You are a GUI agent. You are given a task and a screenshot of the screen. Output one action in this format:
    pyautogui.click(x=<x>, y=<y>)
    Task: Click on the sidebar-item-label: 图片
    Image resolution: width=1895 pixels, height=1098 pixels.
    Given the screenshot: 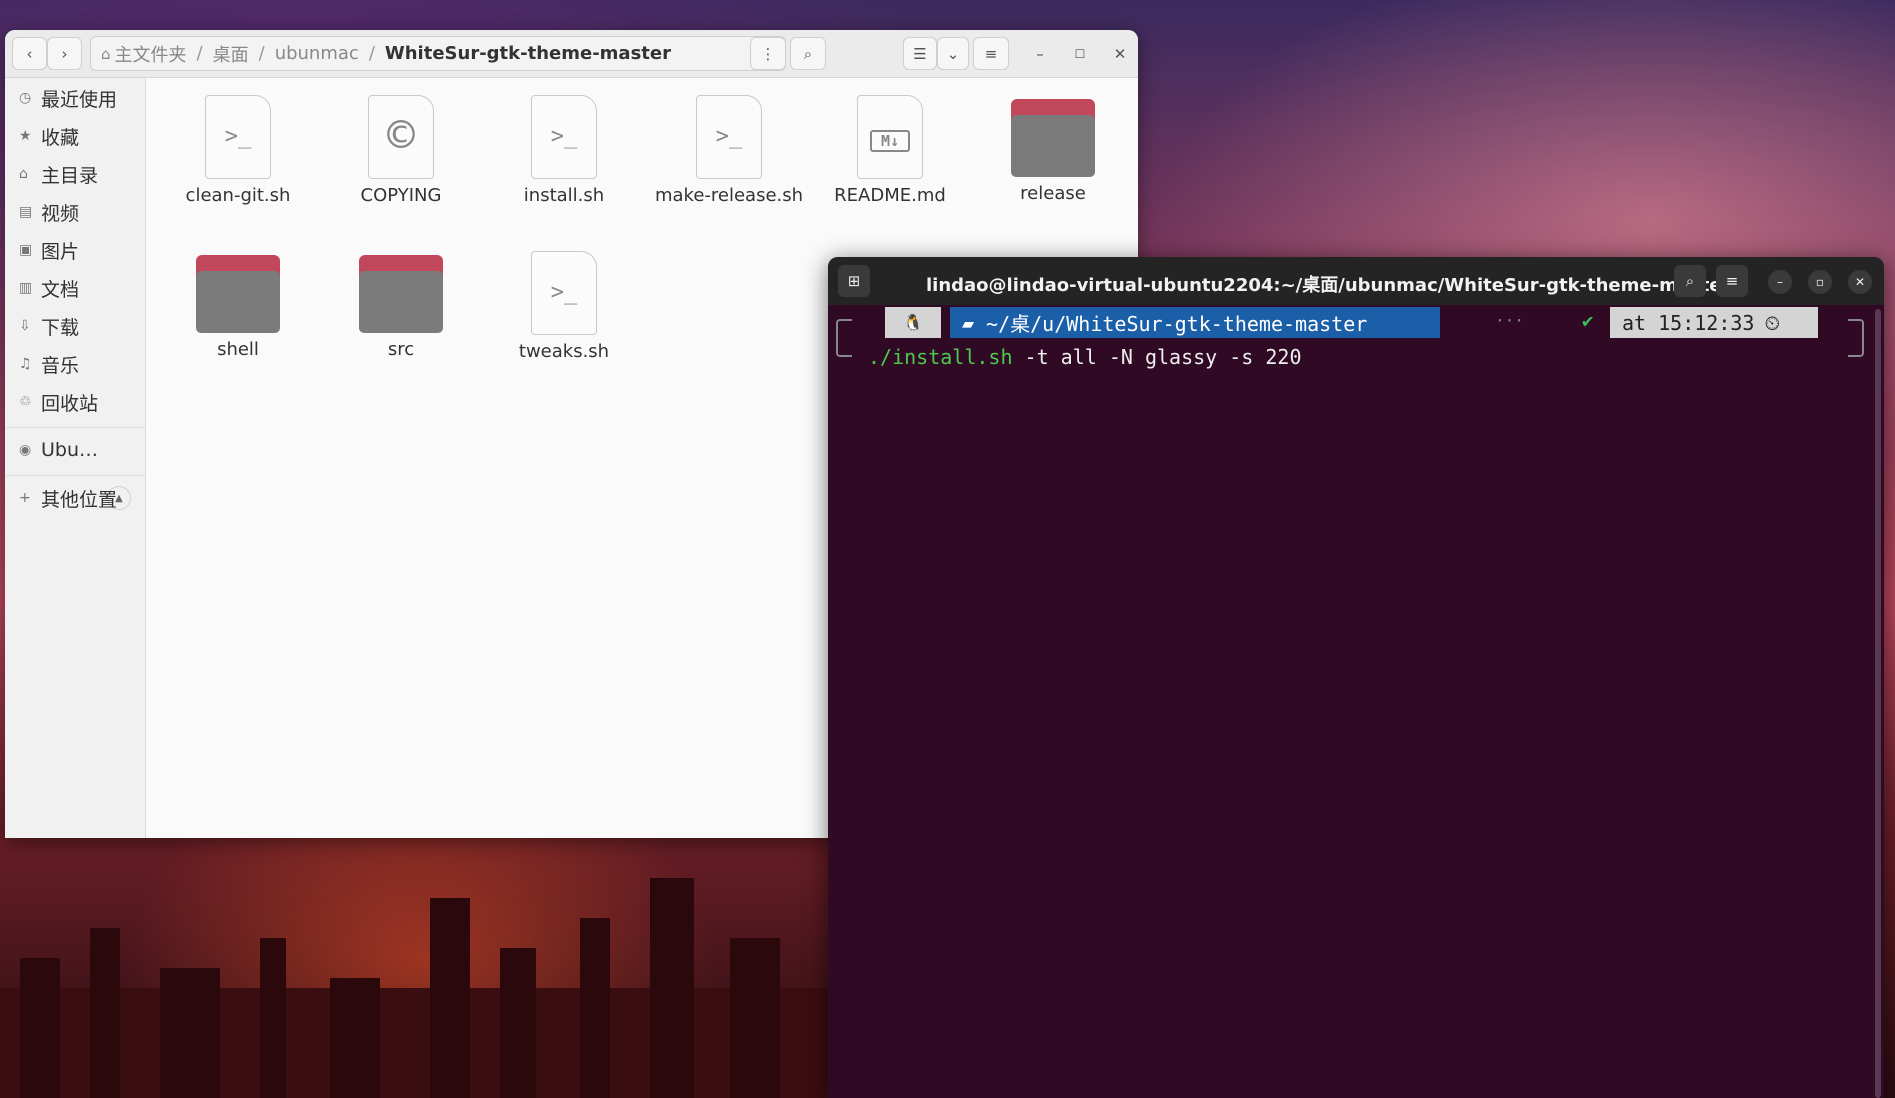 What is the action you would take?
    pyautogui.click(x=60, y=251)
    